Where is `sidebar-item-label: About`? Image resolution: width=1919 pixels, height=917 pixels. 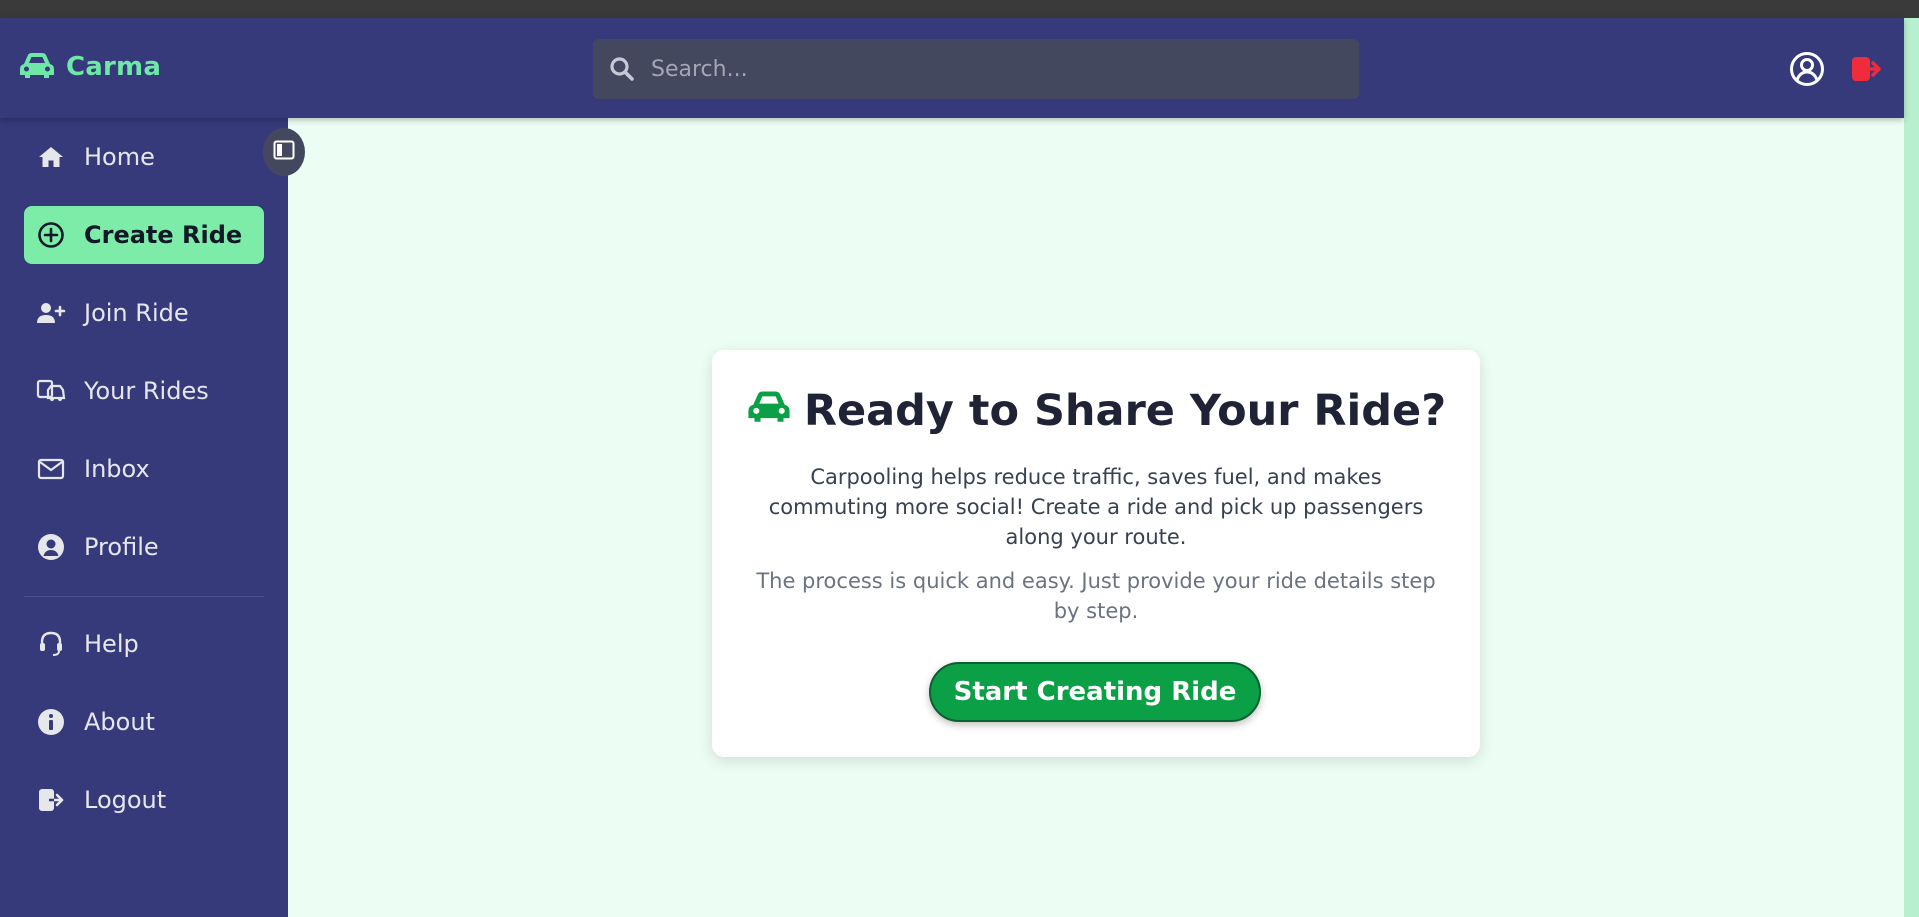
sidebar-item-label: About is located at coordinates (119, 722).